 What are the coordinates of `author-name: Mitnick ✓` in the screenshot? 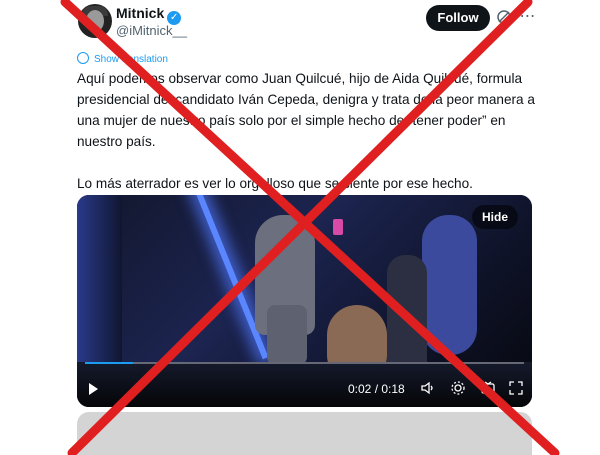 It's located at (149, 15).